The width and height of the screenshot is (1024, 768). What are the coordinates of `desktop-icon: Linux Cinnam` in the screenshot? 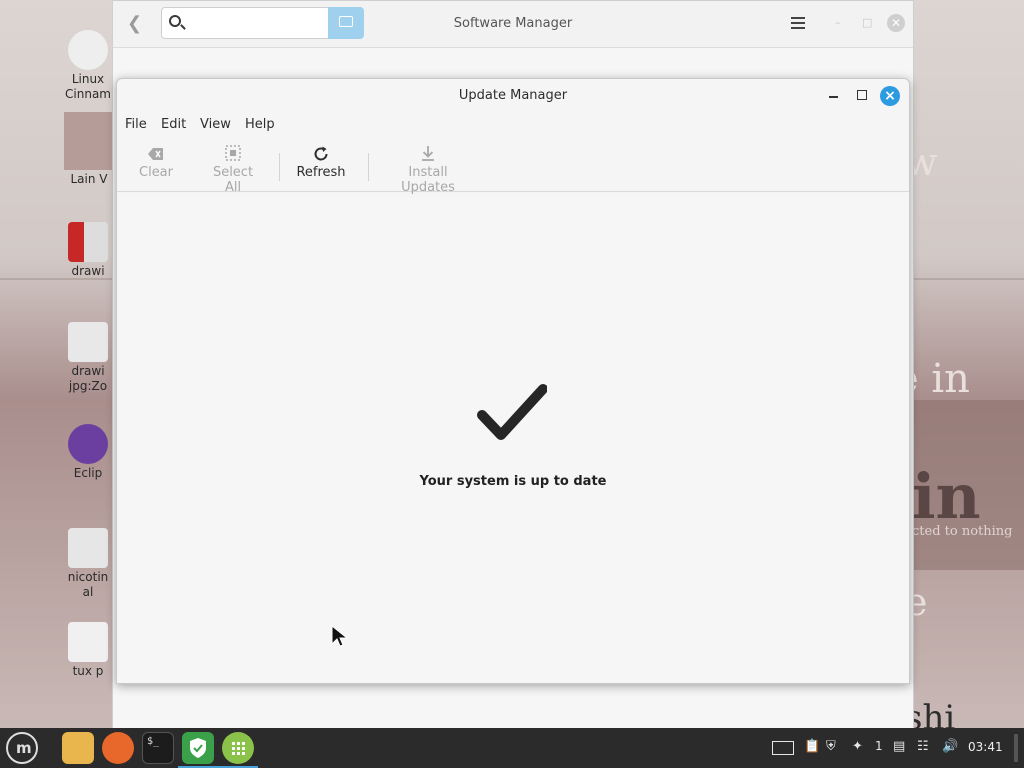 It's located at (88, 66).